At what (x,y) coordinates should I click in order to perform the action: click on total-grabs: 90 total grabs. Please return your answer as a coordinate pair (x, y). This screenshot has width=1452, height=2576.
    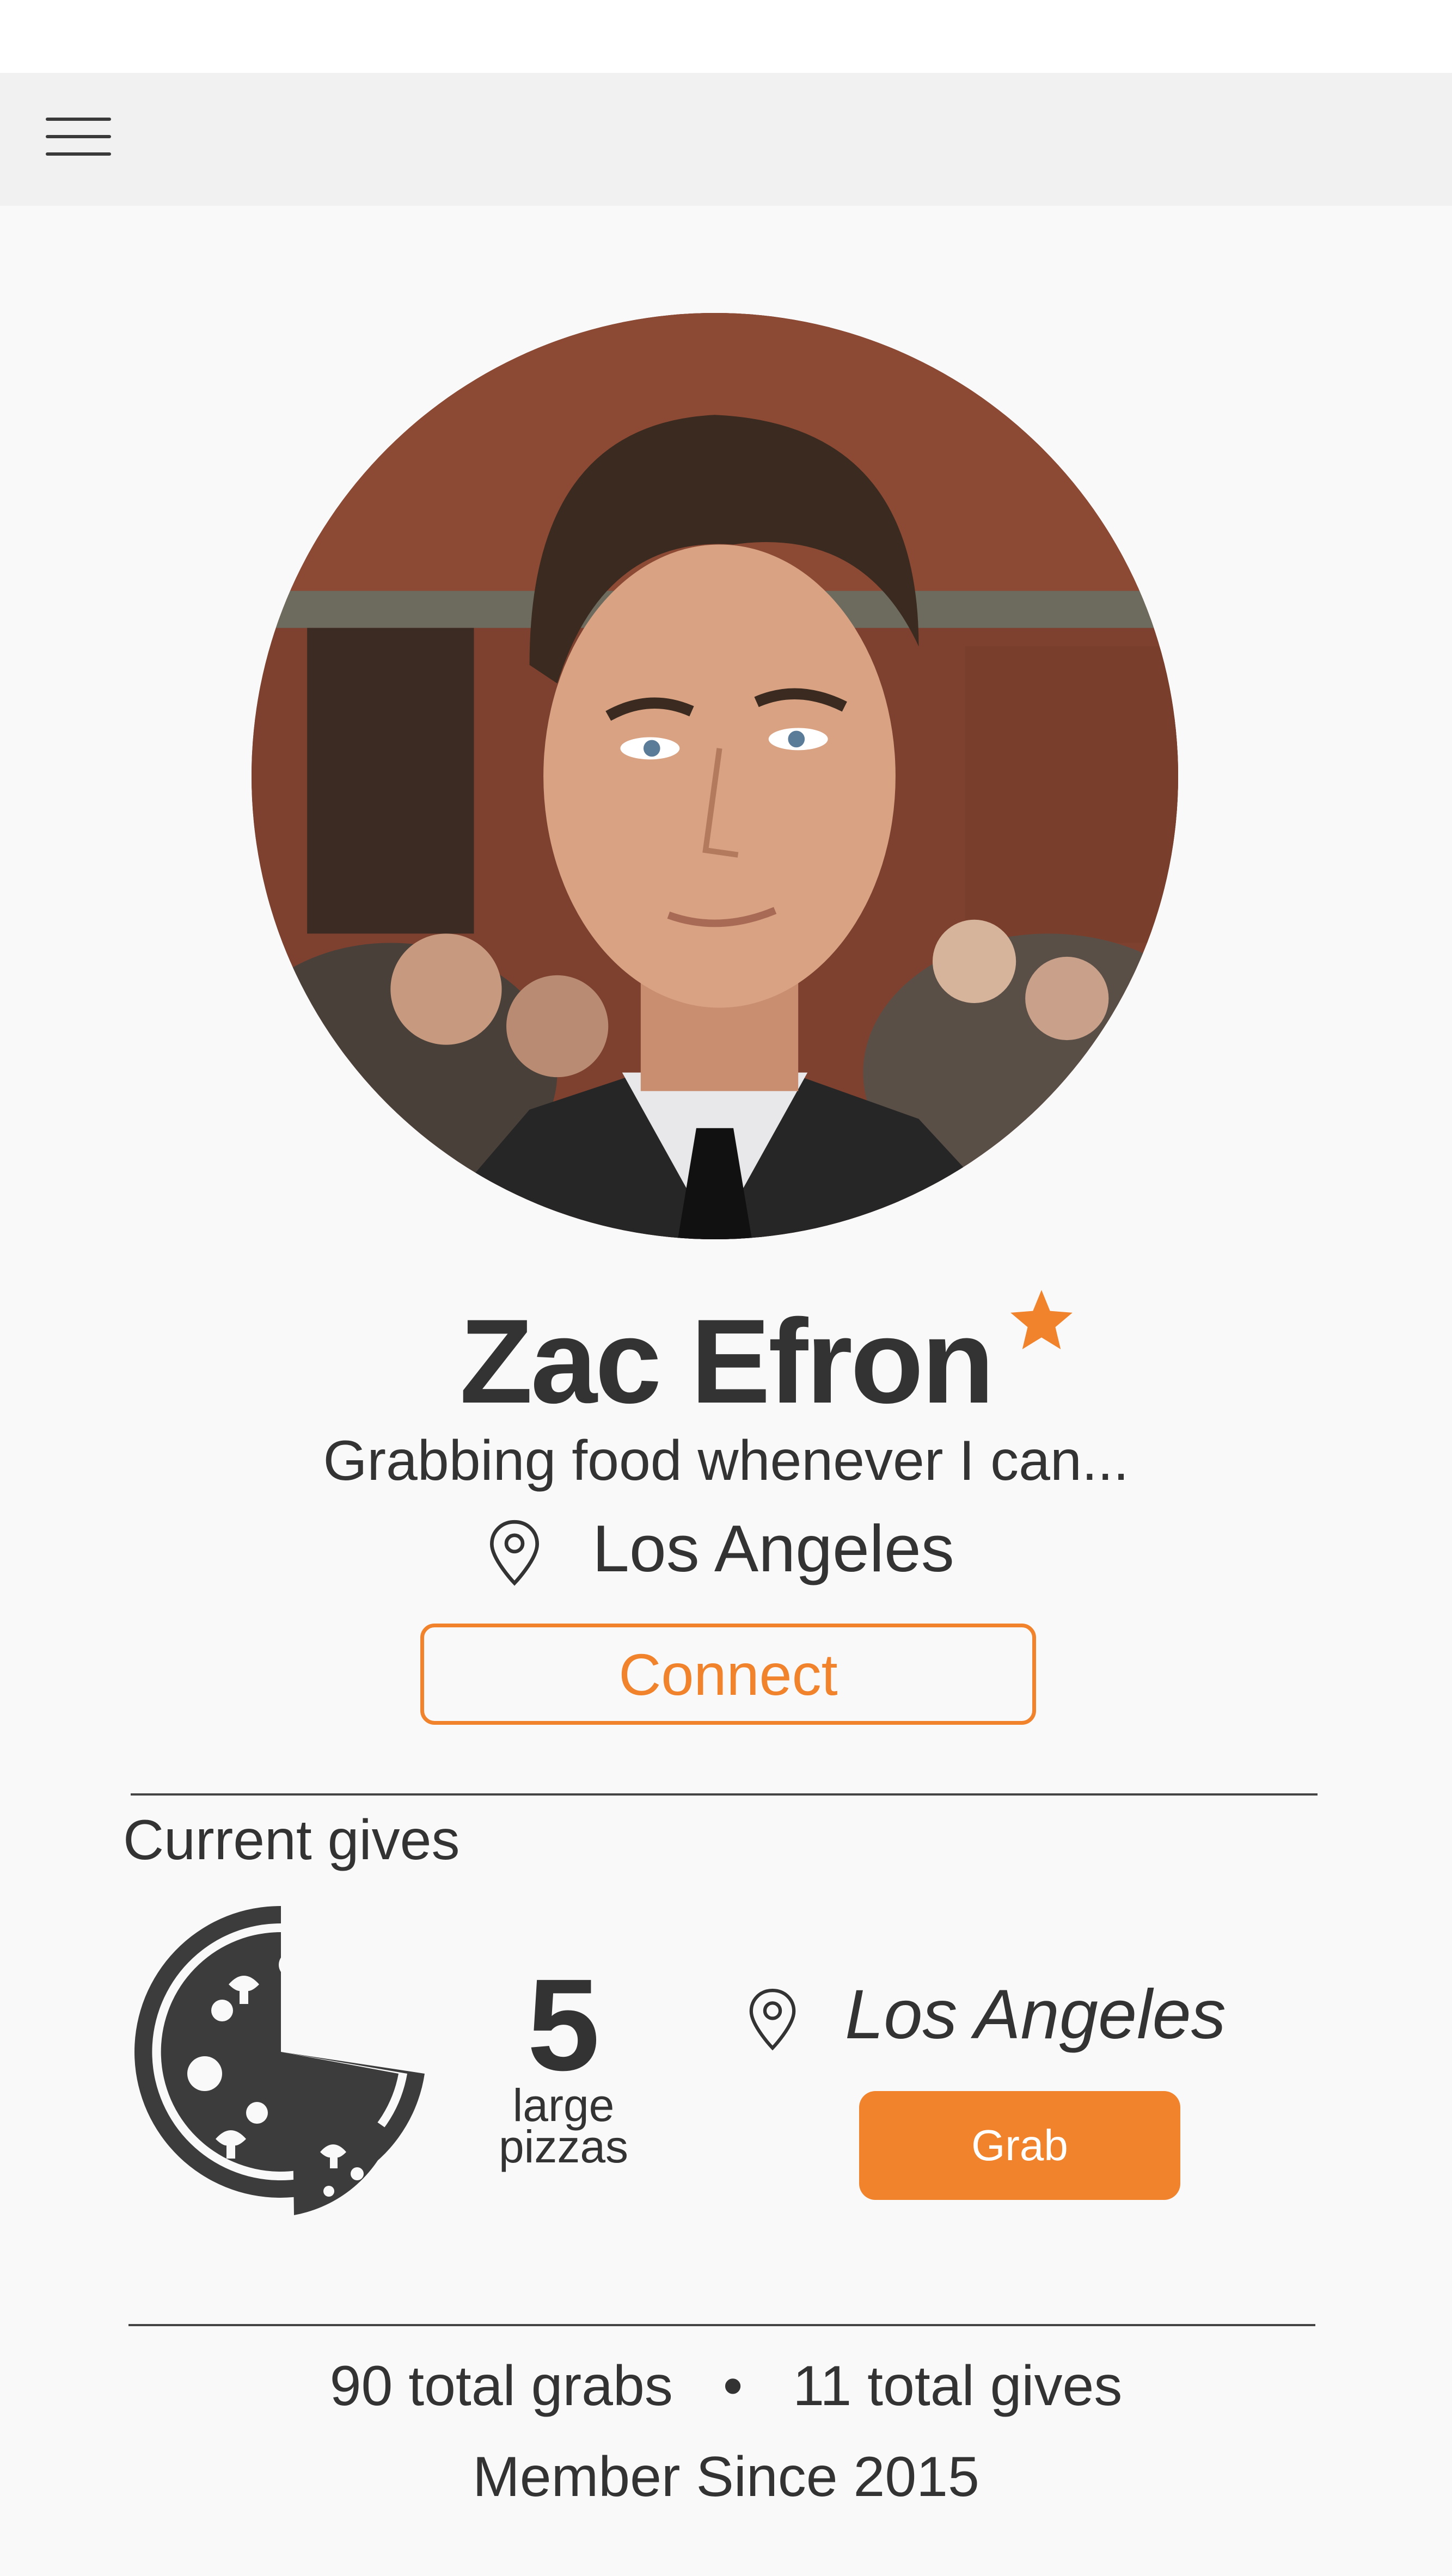
    Looking at the image, I should click on (501, 2386).